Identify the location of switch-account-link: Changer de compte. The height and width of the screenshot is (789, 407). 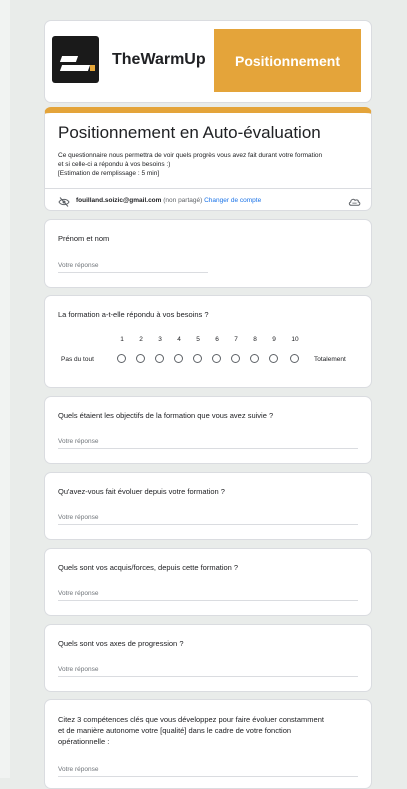
(232, 200).